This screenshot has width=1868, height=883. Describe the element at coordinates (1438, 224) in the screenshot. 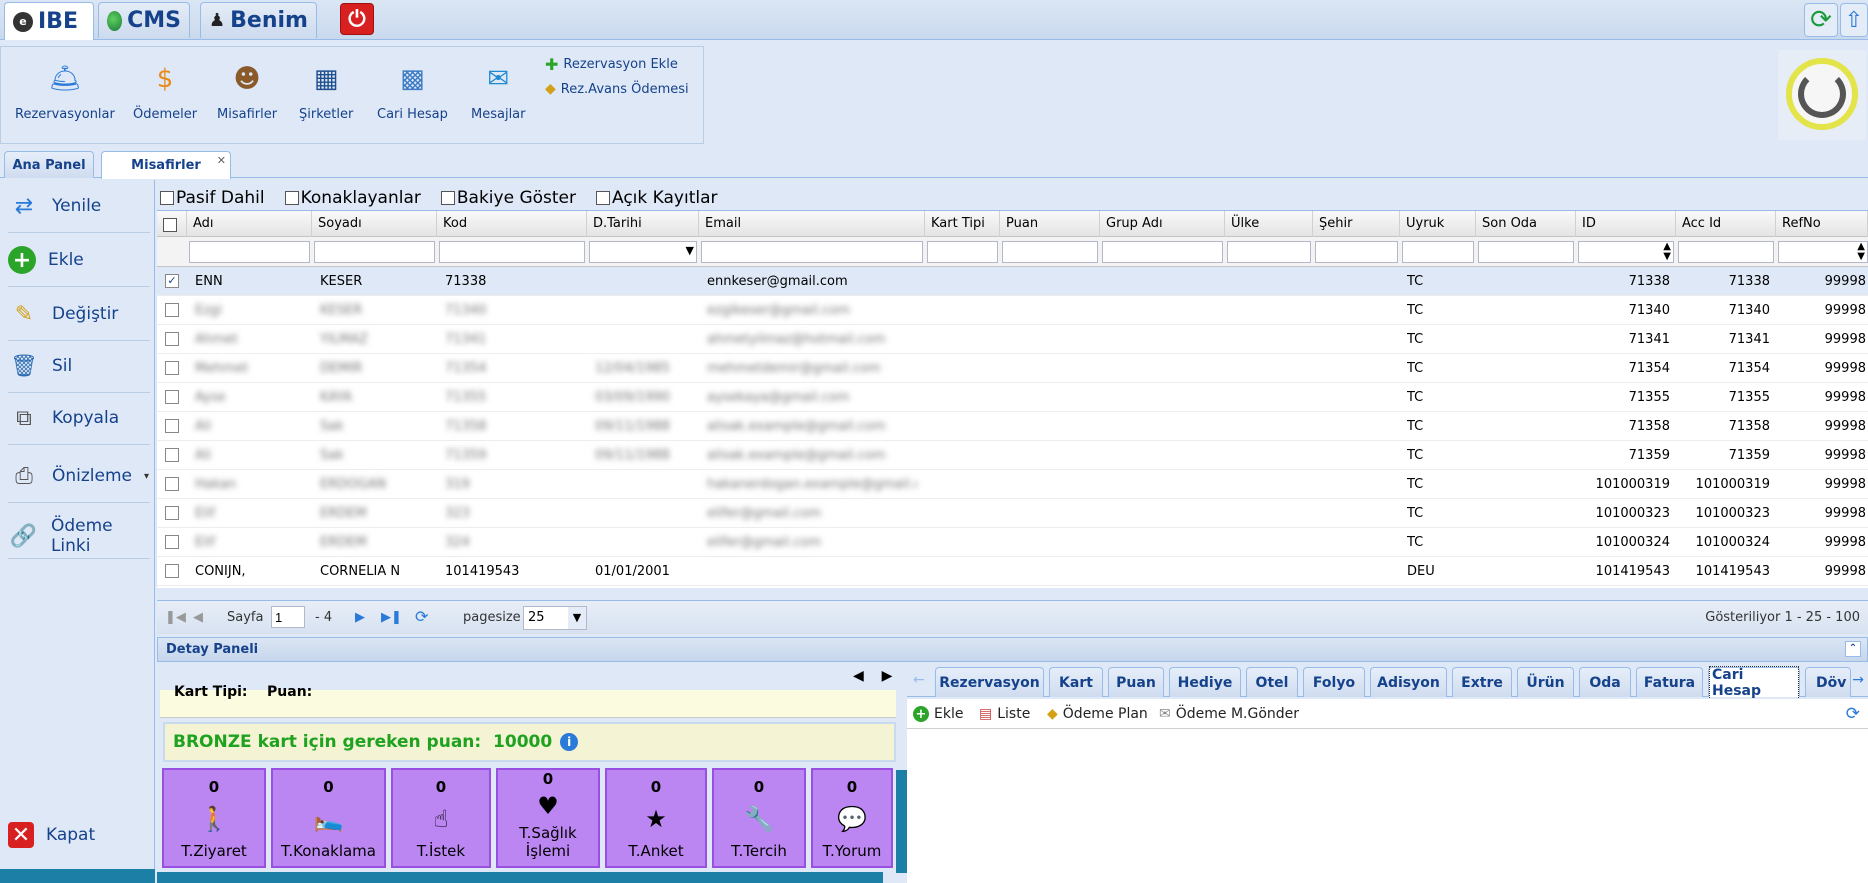

I see `column-header: Uyruk` at that location.